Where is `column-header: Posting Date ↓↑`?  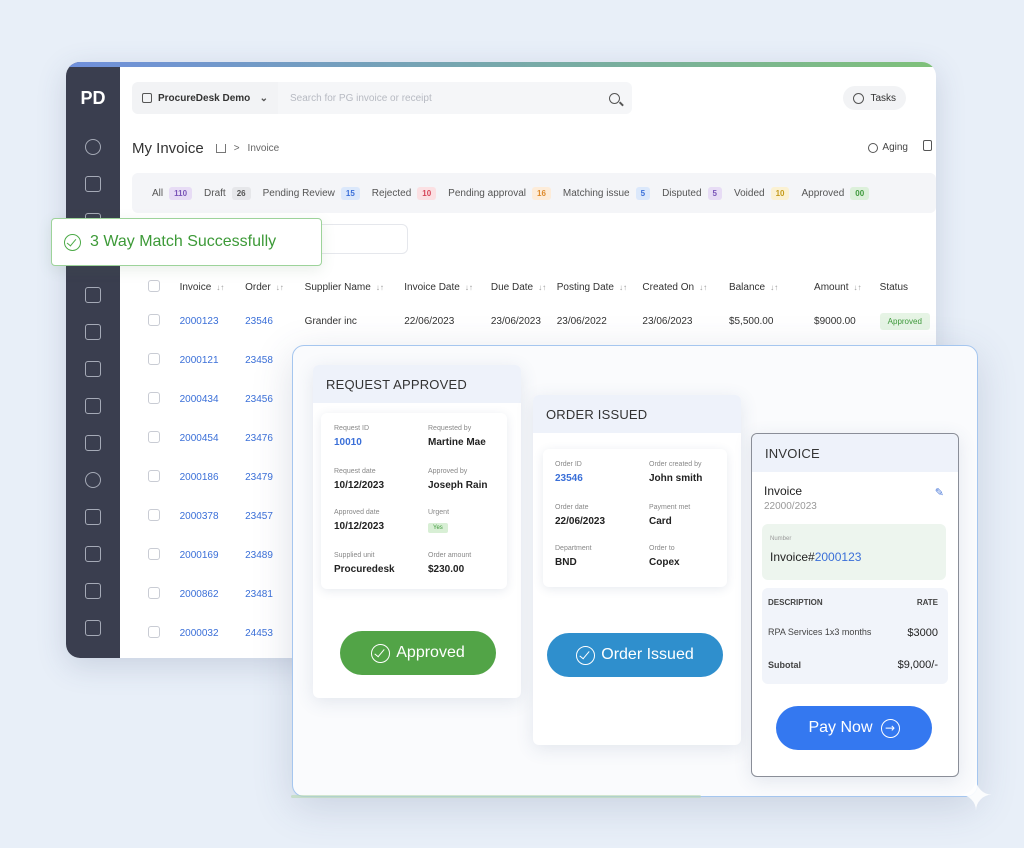
column-header: Posting Date ↓↑ is located at coordinates (600, 287).